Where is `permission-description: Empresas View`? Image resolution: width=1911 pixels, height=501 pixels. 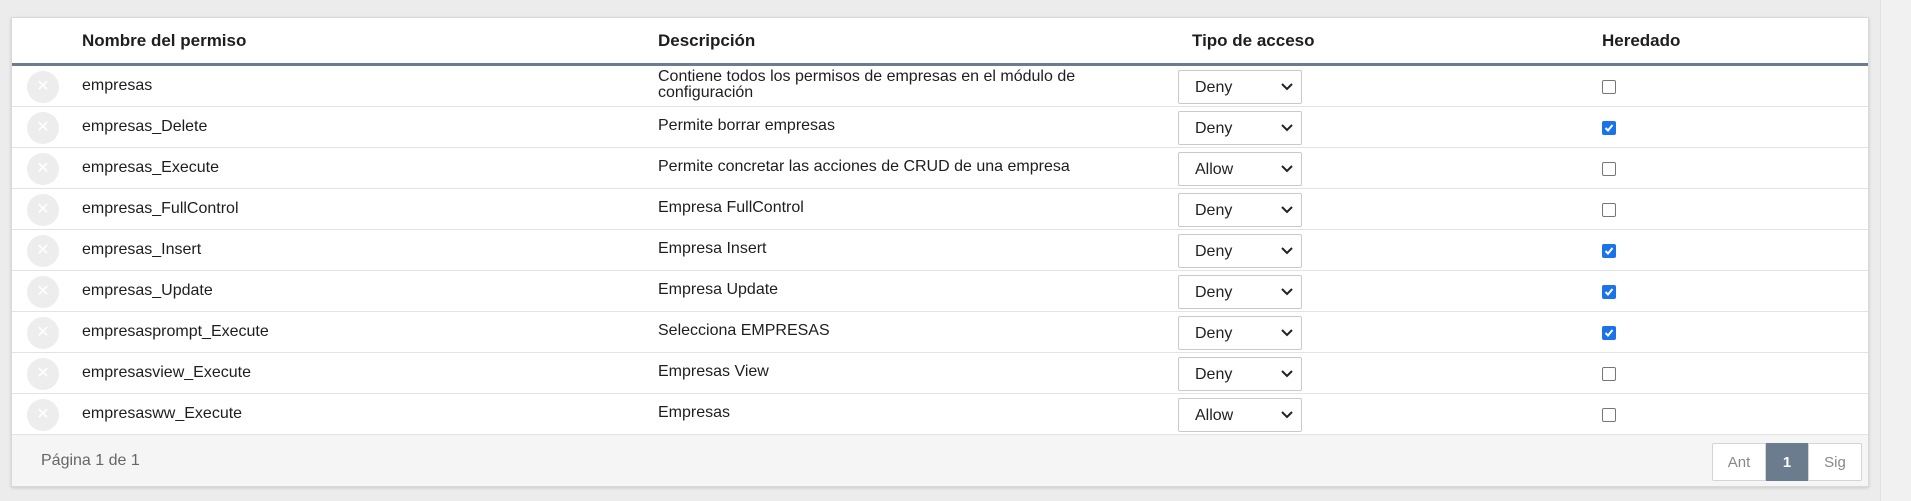
permission-description: Empresas View is located at coordinates (713, 371).